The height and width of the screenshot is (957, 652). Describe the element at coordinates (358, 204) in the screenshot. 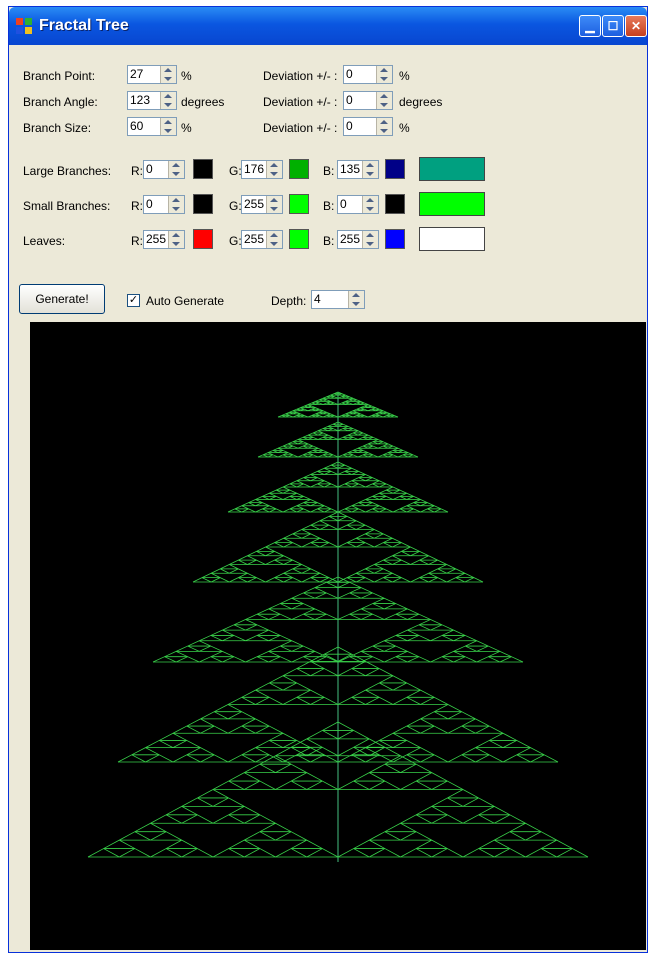

I see `small-b-input: 0` at that location.